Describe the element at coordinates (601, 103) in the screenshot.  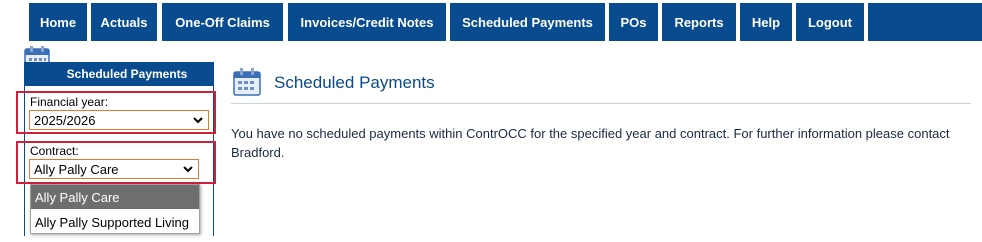
I see `title-divider` at that location.